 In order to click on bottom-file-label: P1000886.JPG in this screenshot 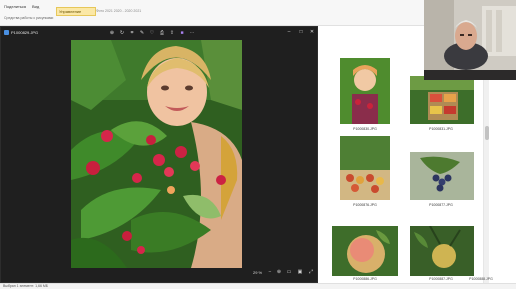, I will do `click(365, 279)`.